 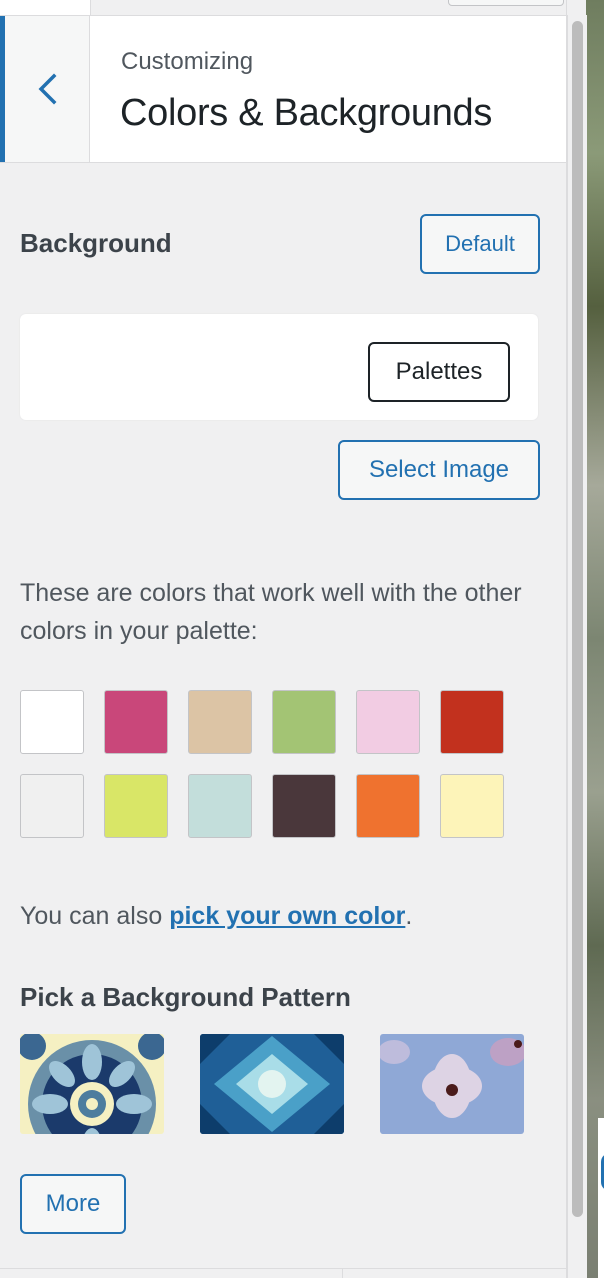 I want to click on scrollbar-thumb, so click(x=577, y=619).